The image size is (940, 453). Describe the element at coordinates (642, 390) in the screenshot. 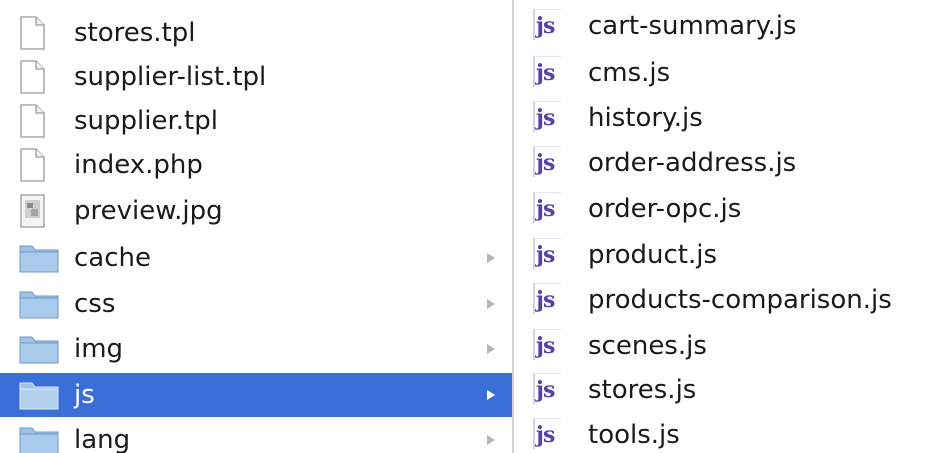

I see `item-label: stores.js` at that location.